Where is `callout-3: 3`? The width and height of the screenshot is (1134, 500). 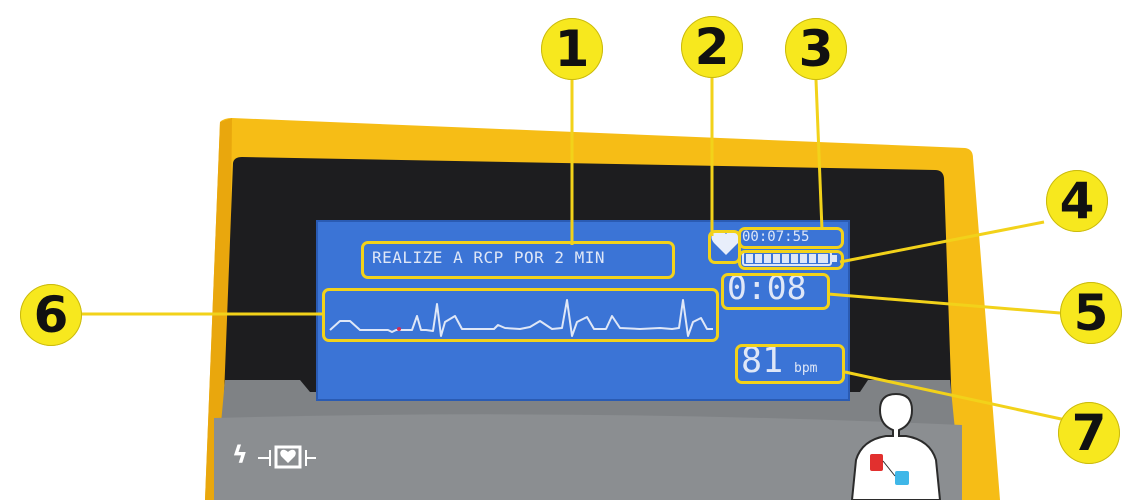
callout-3: 3 is located at coordinates (816, 49).